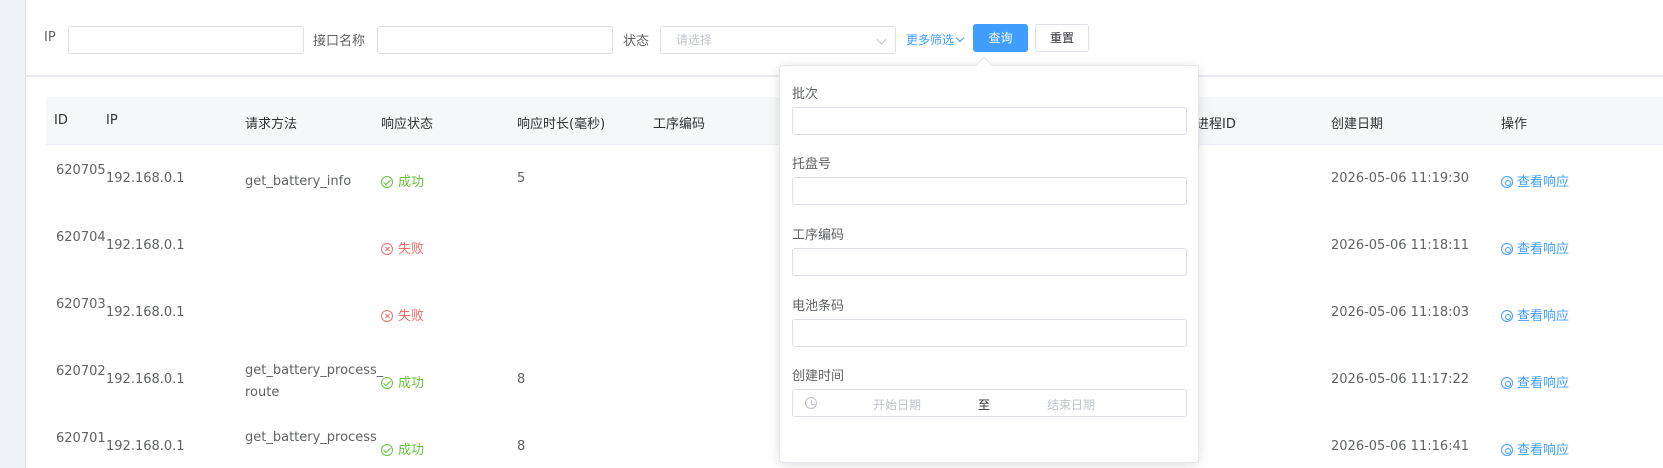  Describe the element at coordinates (407, 124) in the screenshot. I see `header-status: 响应状态` at that location.